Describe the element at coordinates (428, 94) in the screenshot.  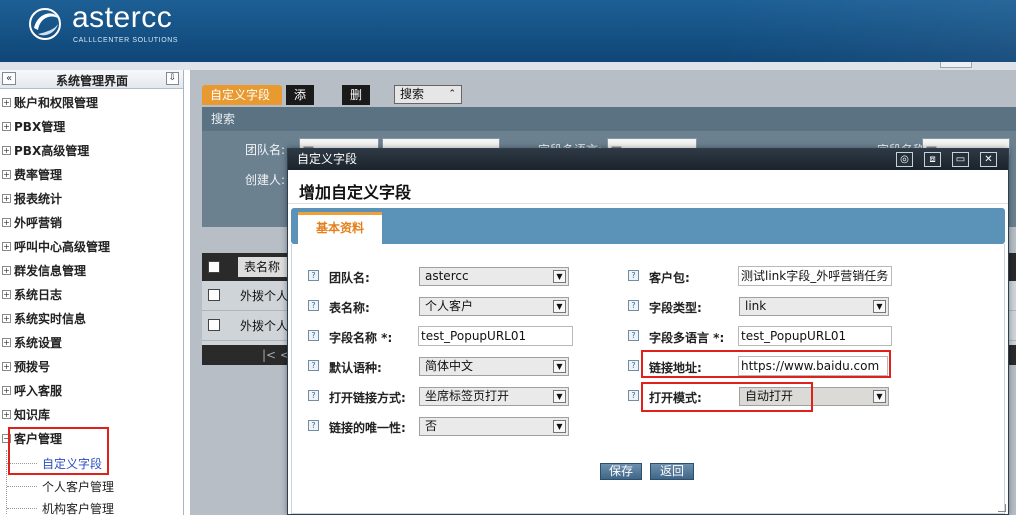
I see `search-toggle-button: 搜索 ⌃` at that location.